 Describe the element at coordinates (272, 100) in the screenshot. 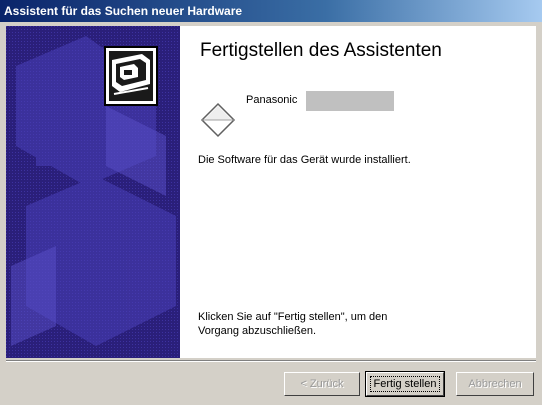

I see `device-name: Panasonic` at that location.